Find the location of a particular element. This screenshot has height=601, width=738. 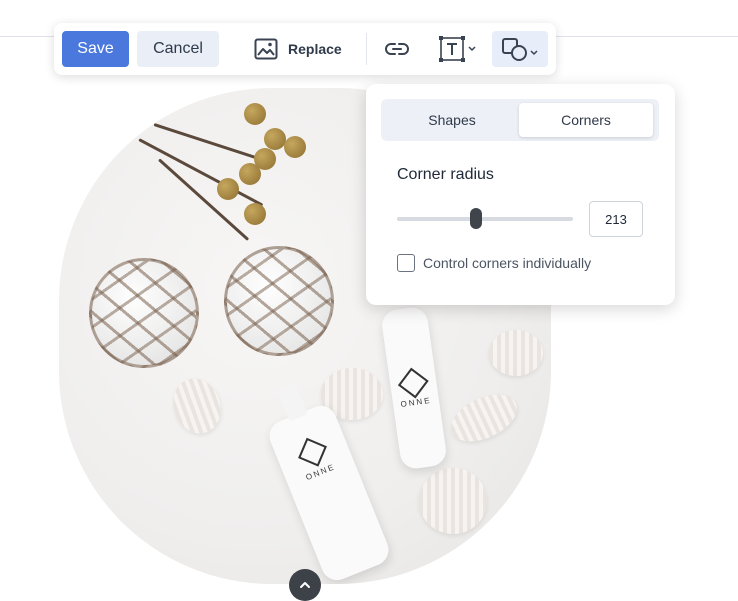

text-overlay-button is located at coordinates (458, 49).